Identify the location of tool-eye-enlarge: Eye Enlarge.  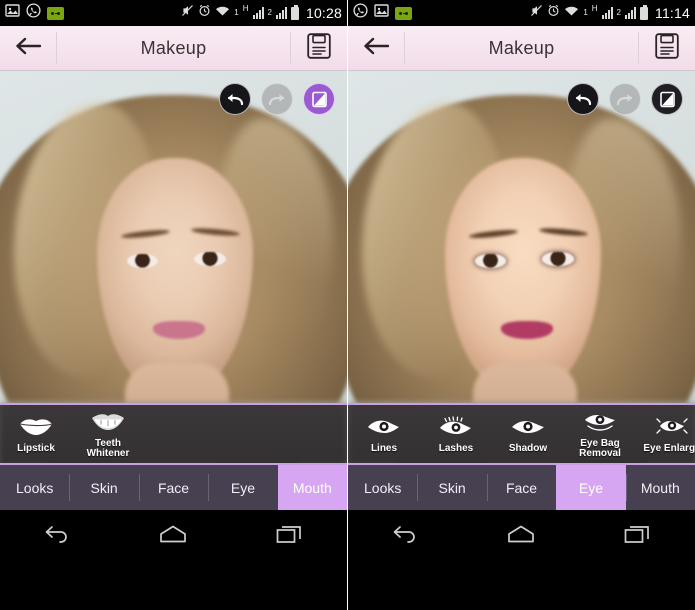
(665, 434).